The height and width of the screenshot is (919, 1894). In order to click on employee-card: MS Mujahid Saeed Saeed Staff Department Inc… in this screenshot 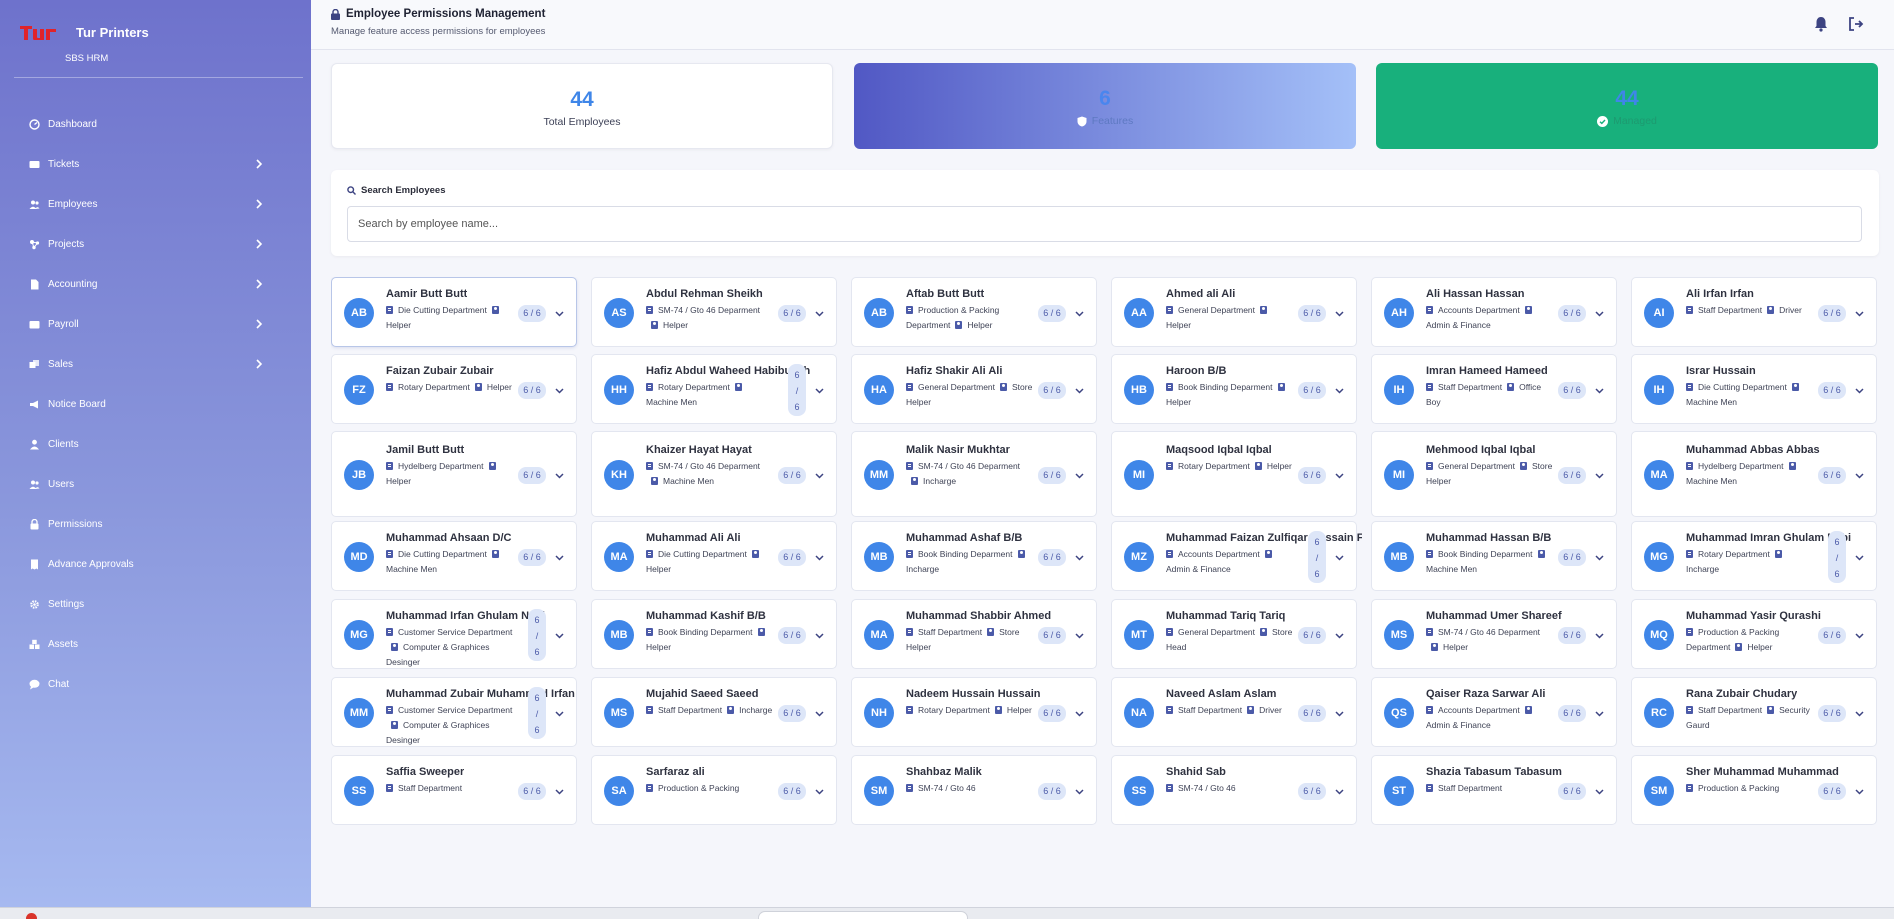, I will do `click(714, 712)`.